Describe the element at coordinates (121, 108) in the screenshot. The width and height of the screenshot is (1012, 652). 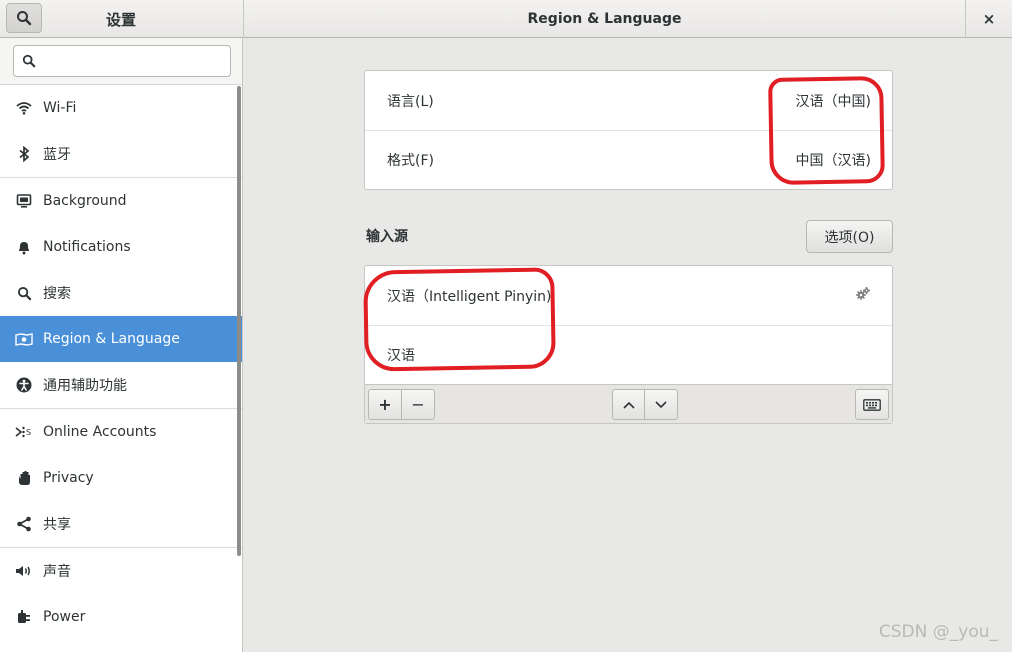
I see `sidebar-item-wifi: Wi-Fi` at that location.